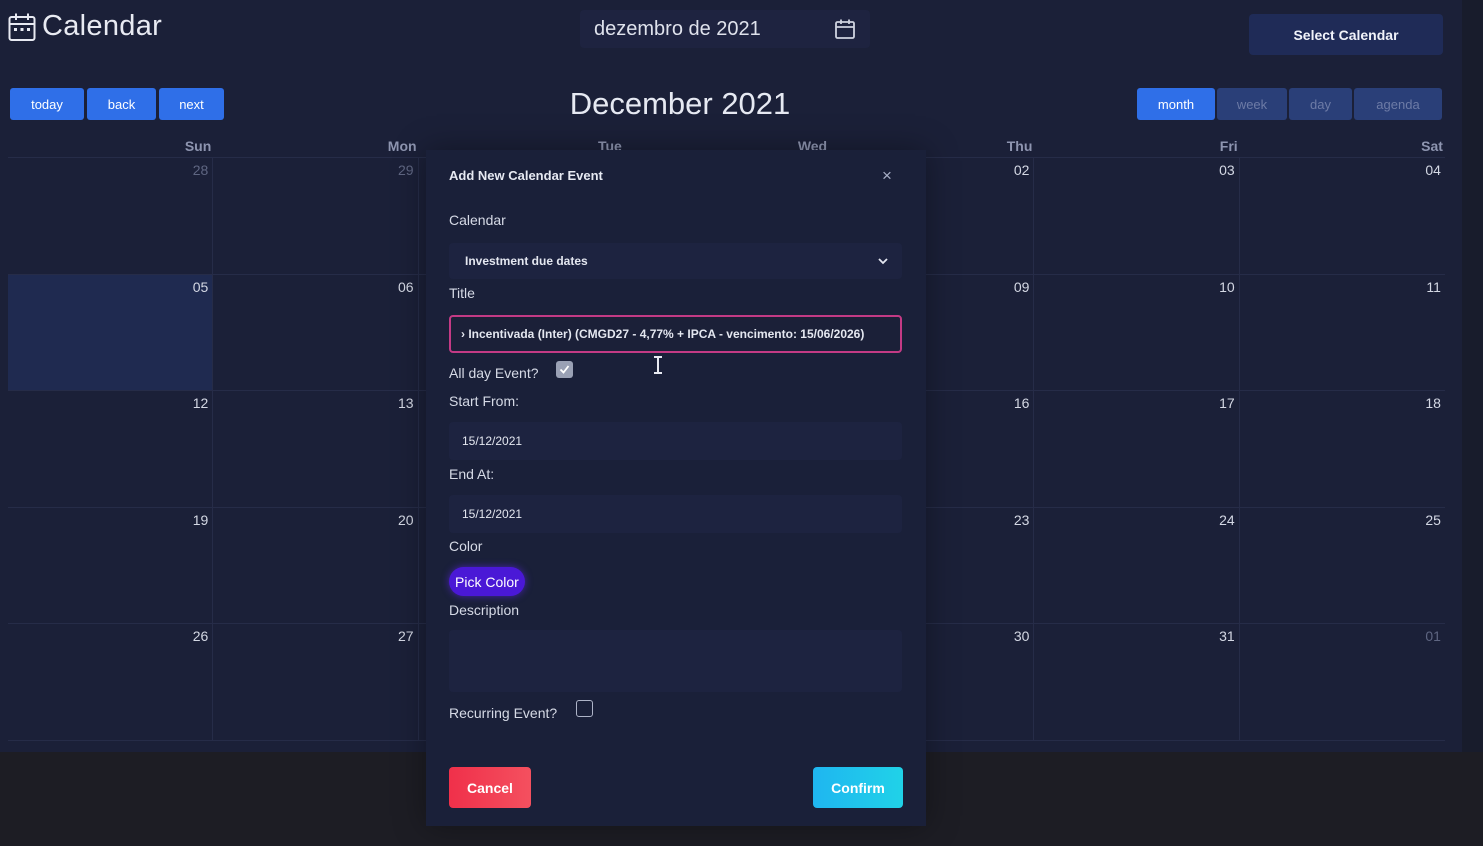 The width and height of the screenshot is (1483, 846). Describe the element at coordinates (1342, 216) in the screenshot. I see `day-cell: 04` at that location.